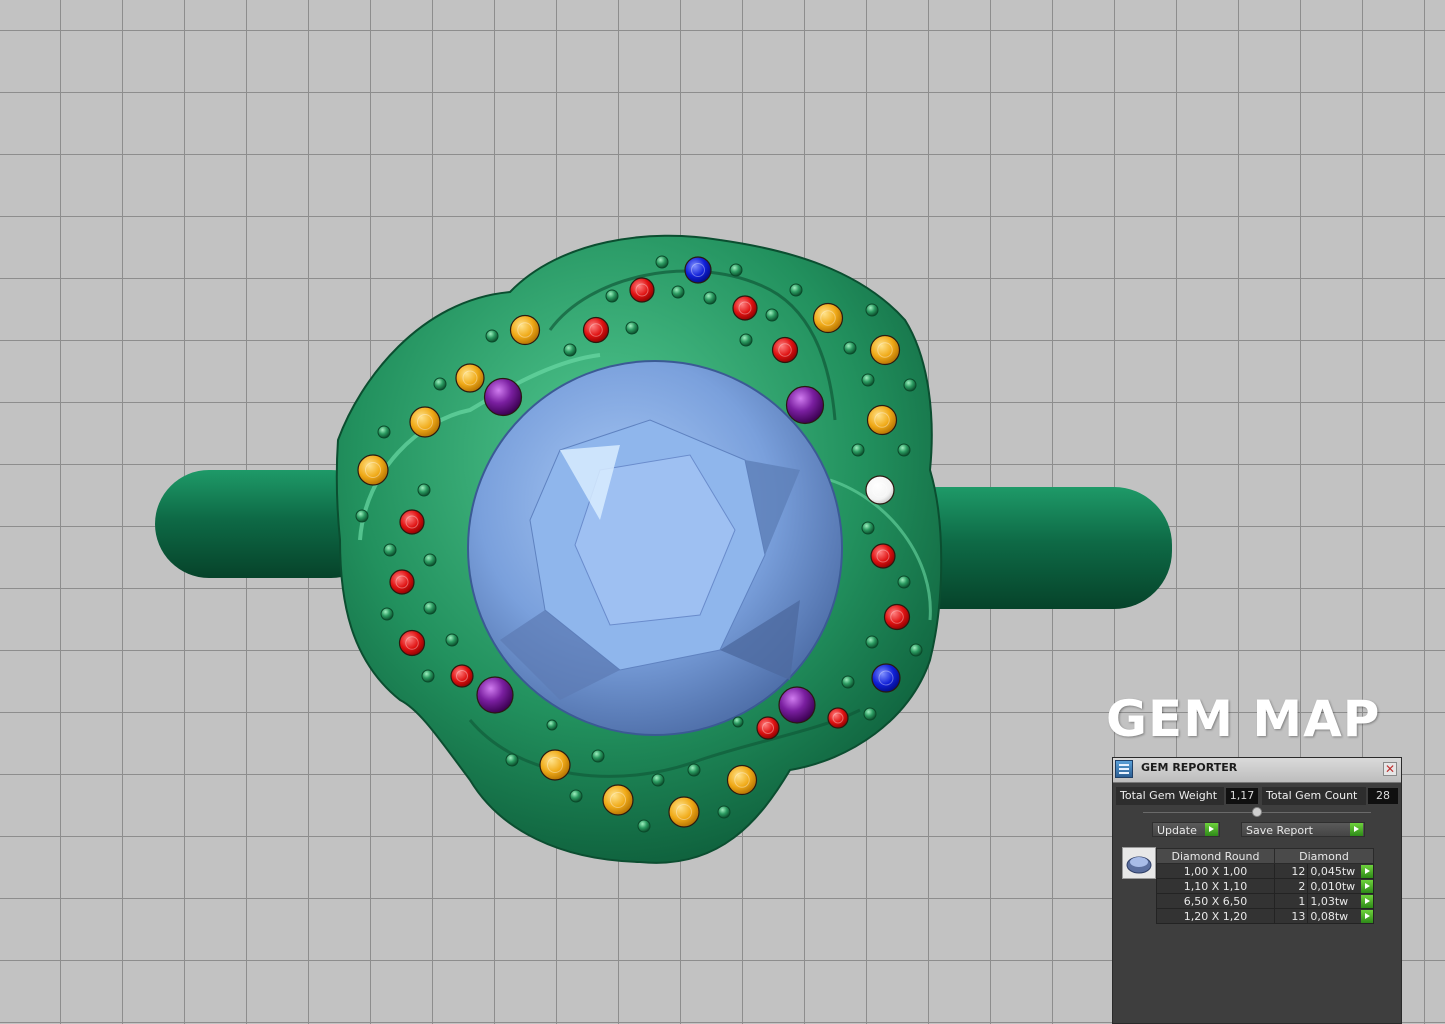  I want to click on save-report-button-label: Save Report, so click(1279, 830).